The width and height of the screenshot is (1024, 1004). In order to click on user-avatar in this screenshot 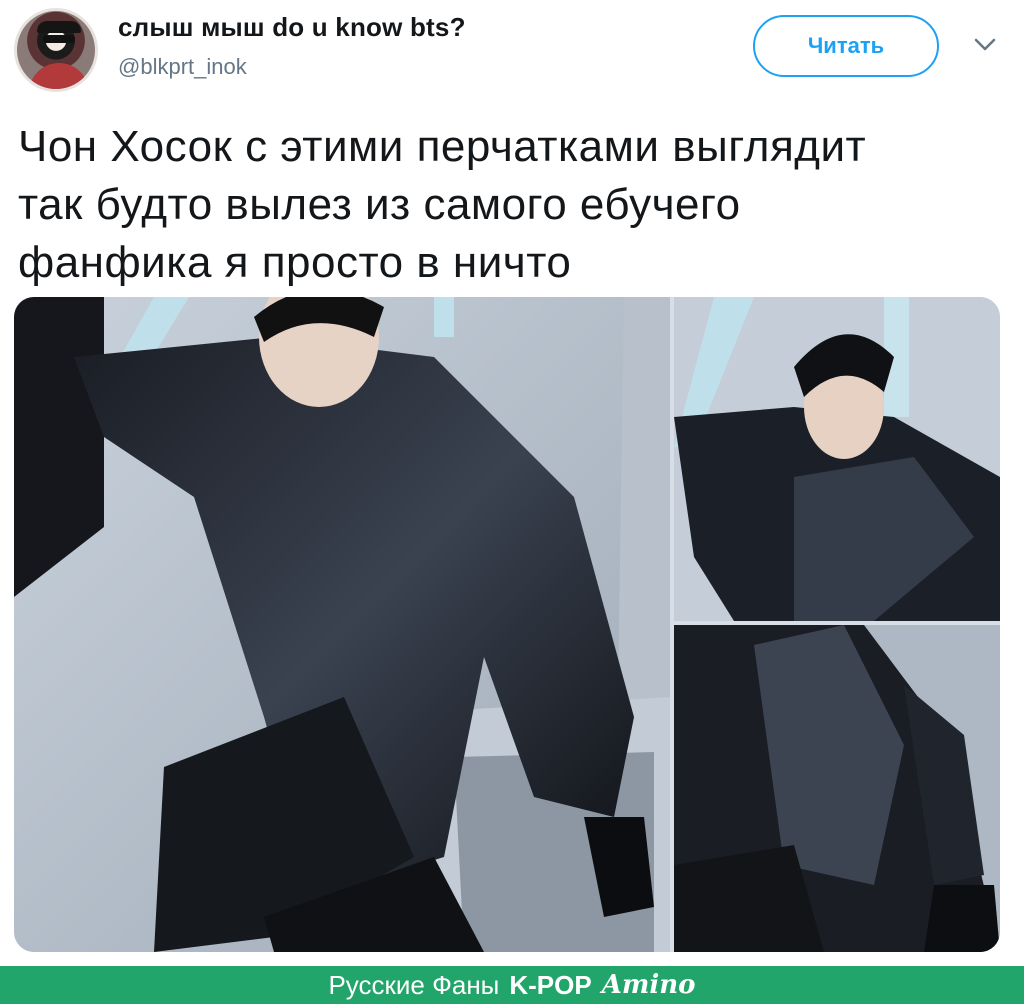, I will do `click(56, 50)`.